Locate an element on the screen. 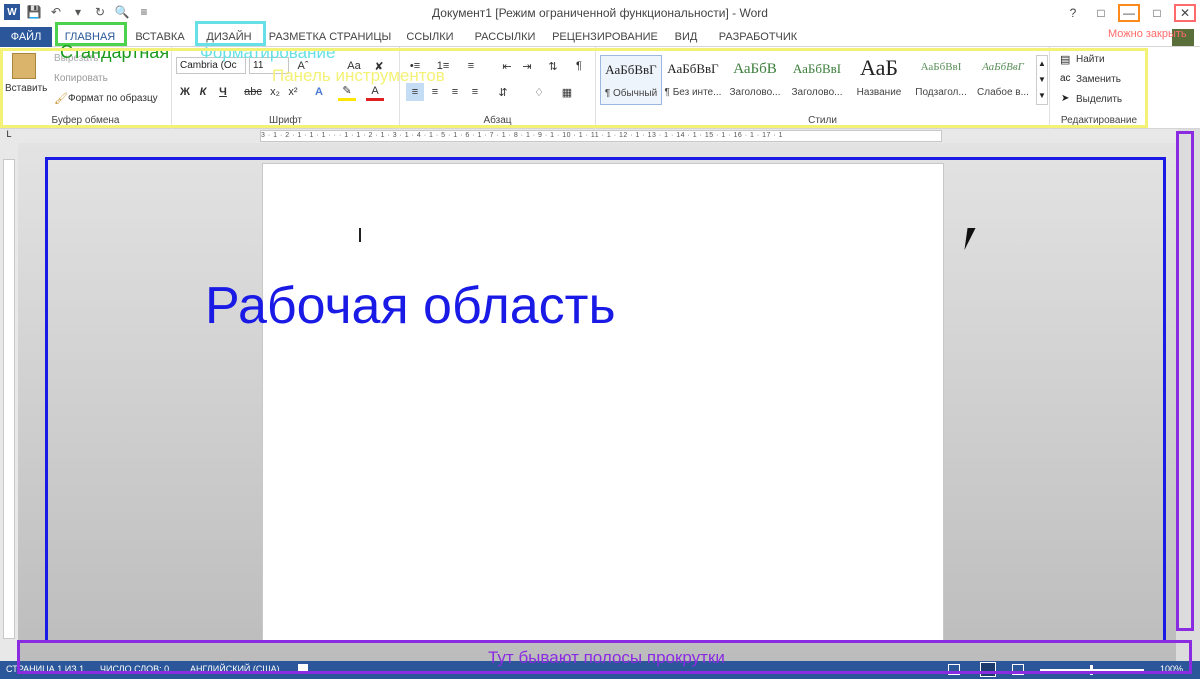 The image size is (1200, 679). annotation-label-toolbar: Панель инструментов is located at coordinates (358, 75).